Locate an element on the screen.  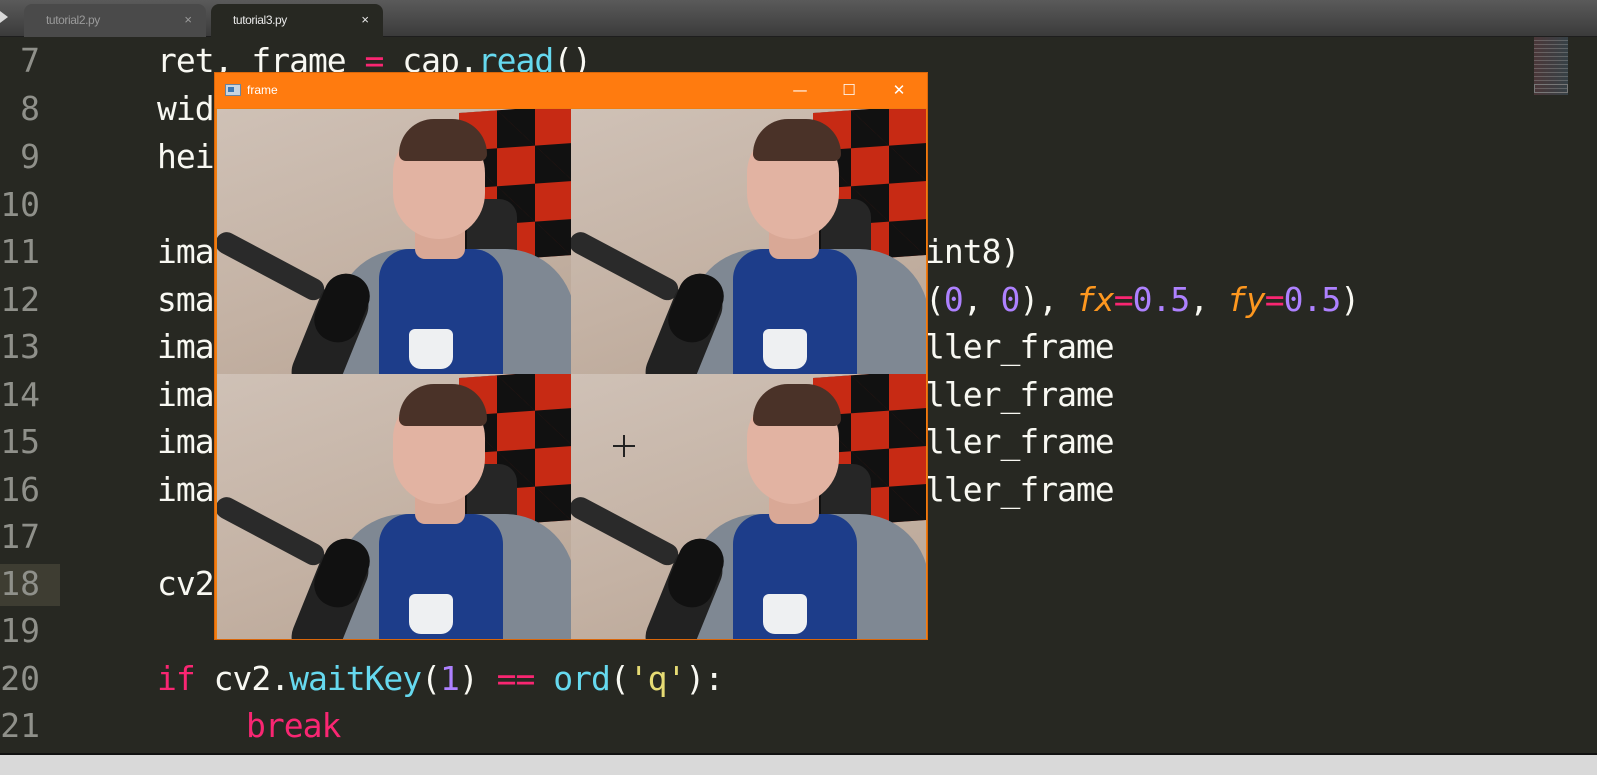
tab-bar: tutorial2.py × tutorial3.py × is located at coordinates (798, 18).